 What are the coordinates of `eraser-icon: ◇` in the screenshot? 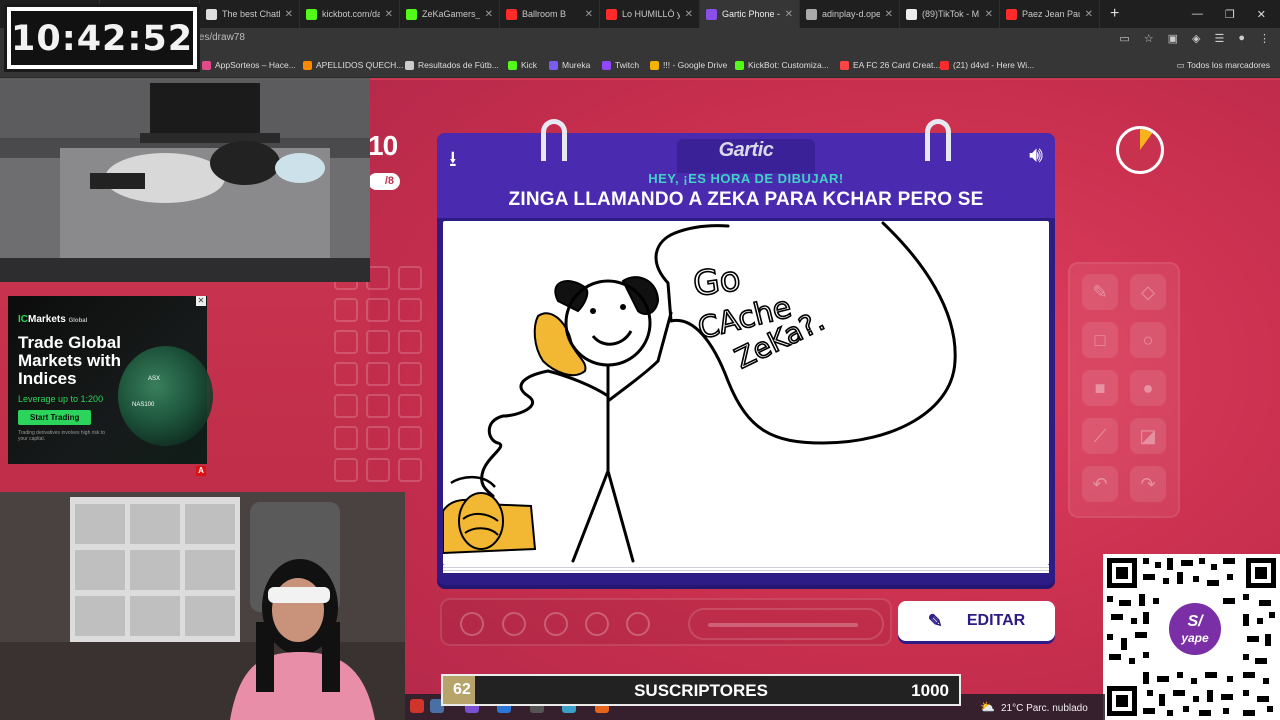 It's located at (1148, 292).